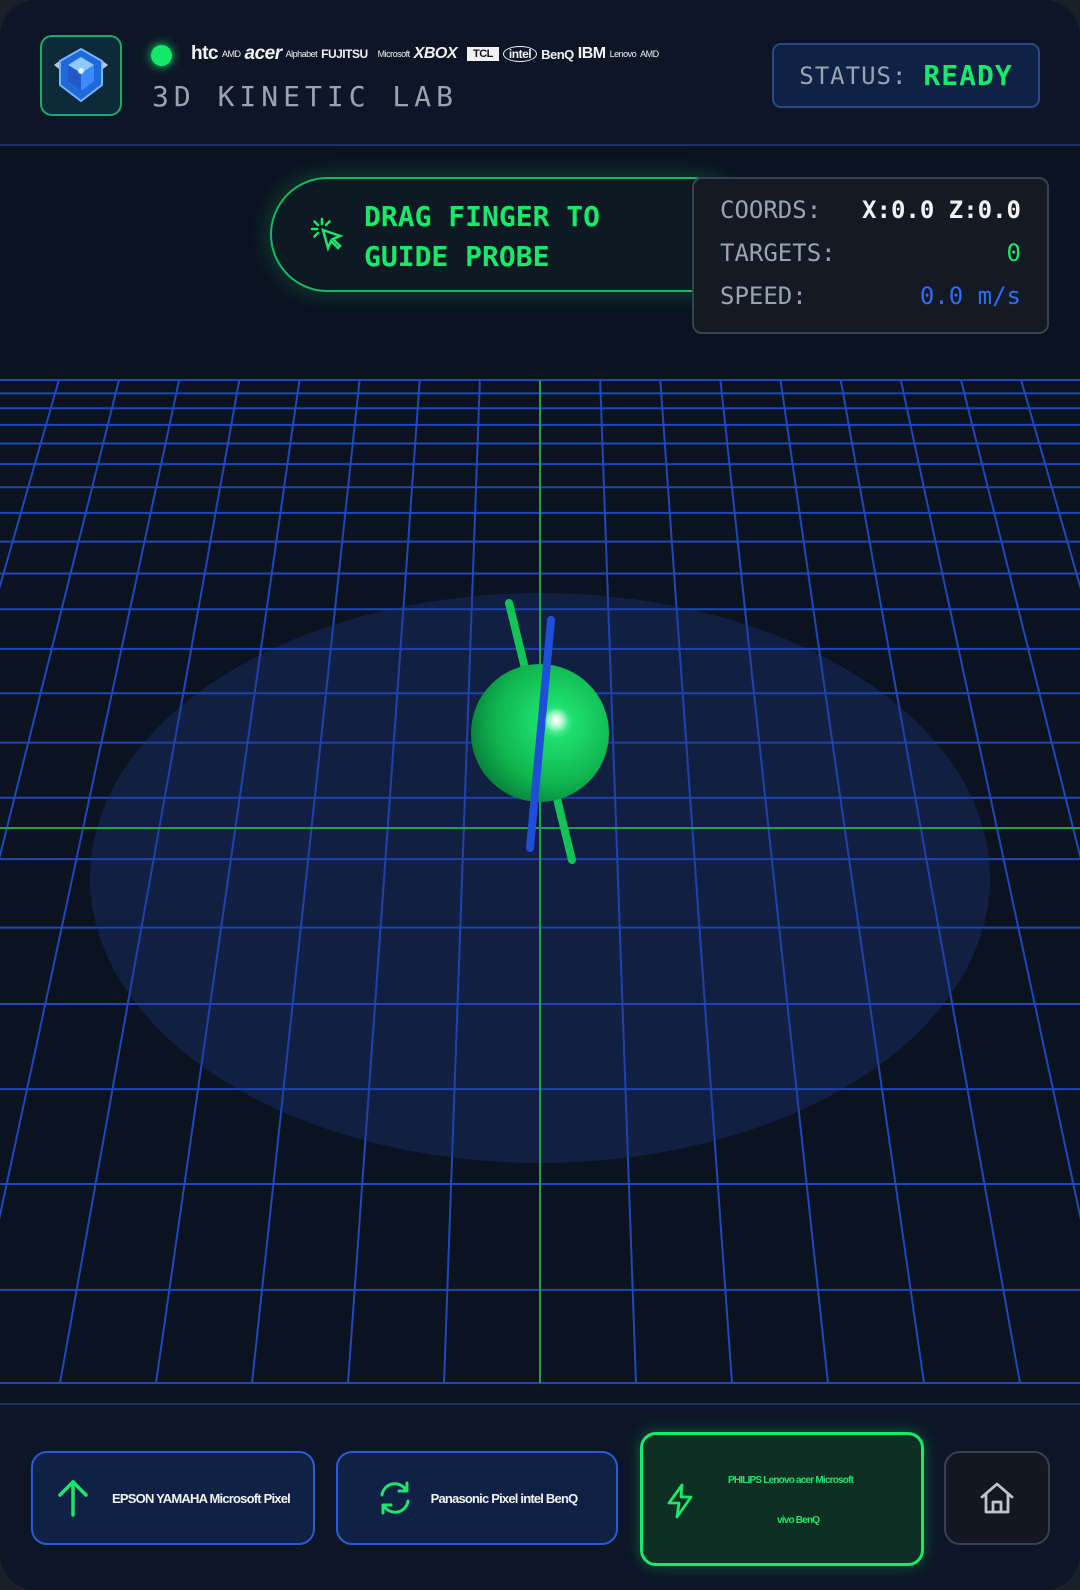 The image size is (1080, 1590). What do you see at coordinates (941, 210) in the screenshot?
I see `coords-value: X:0.0 Z:0.0` at bounding box center [941, 210].